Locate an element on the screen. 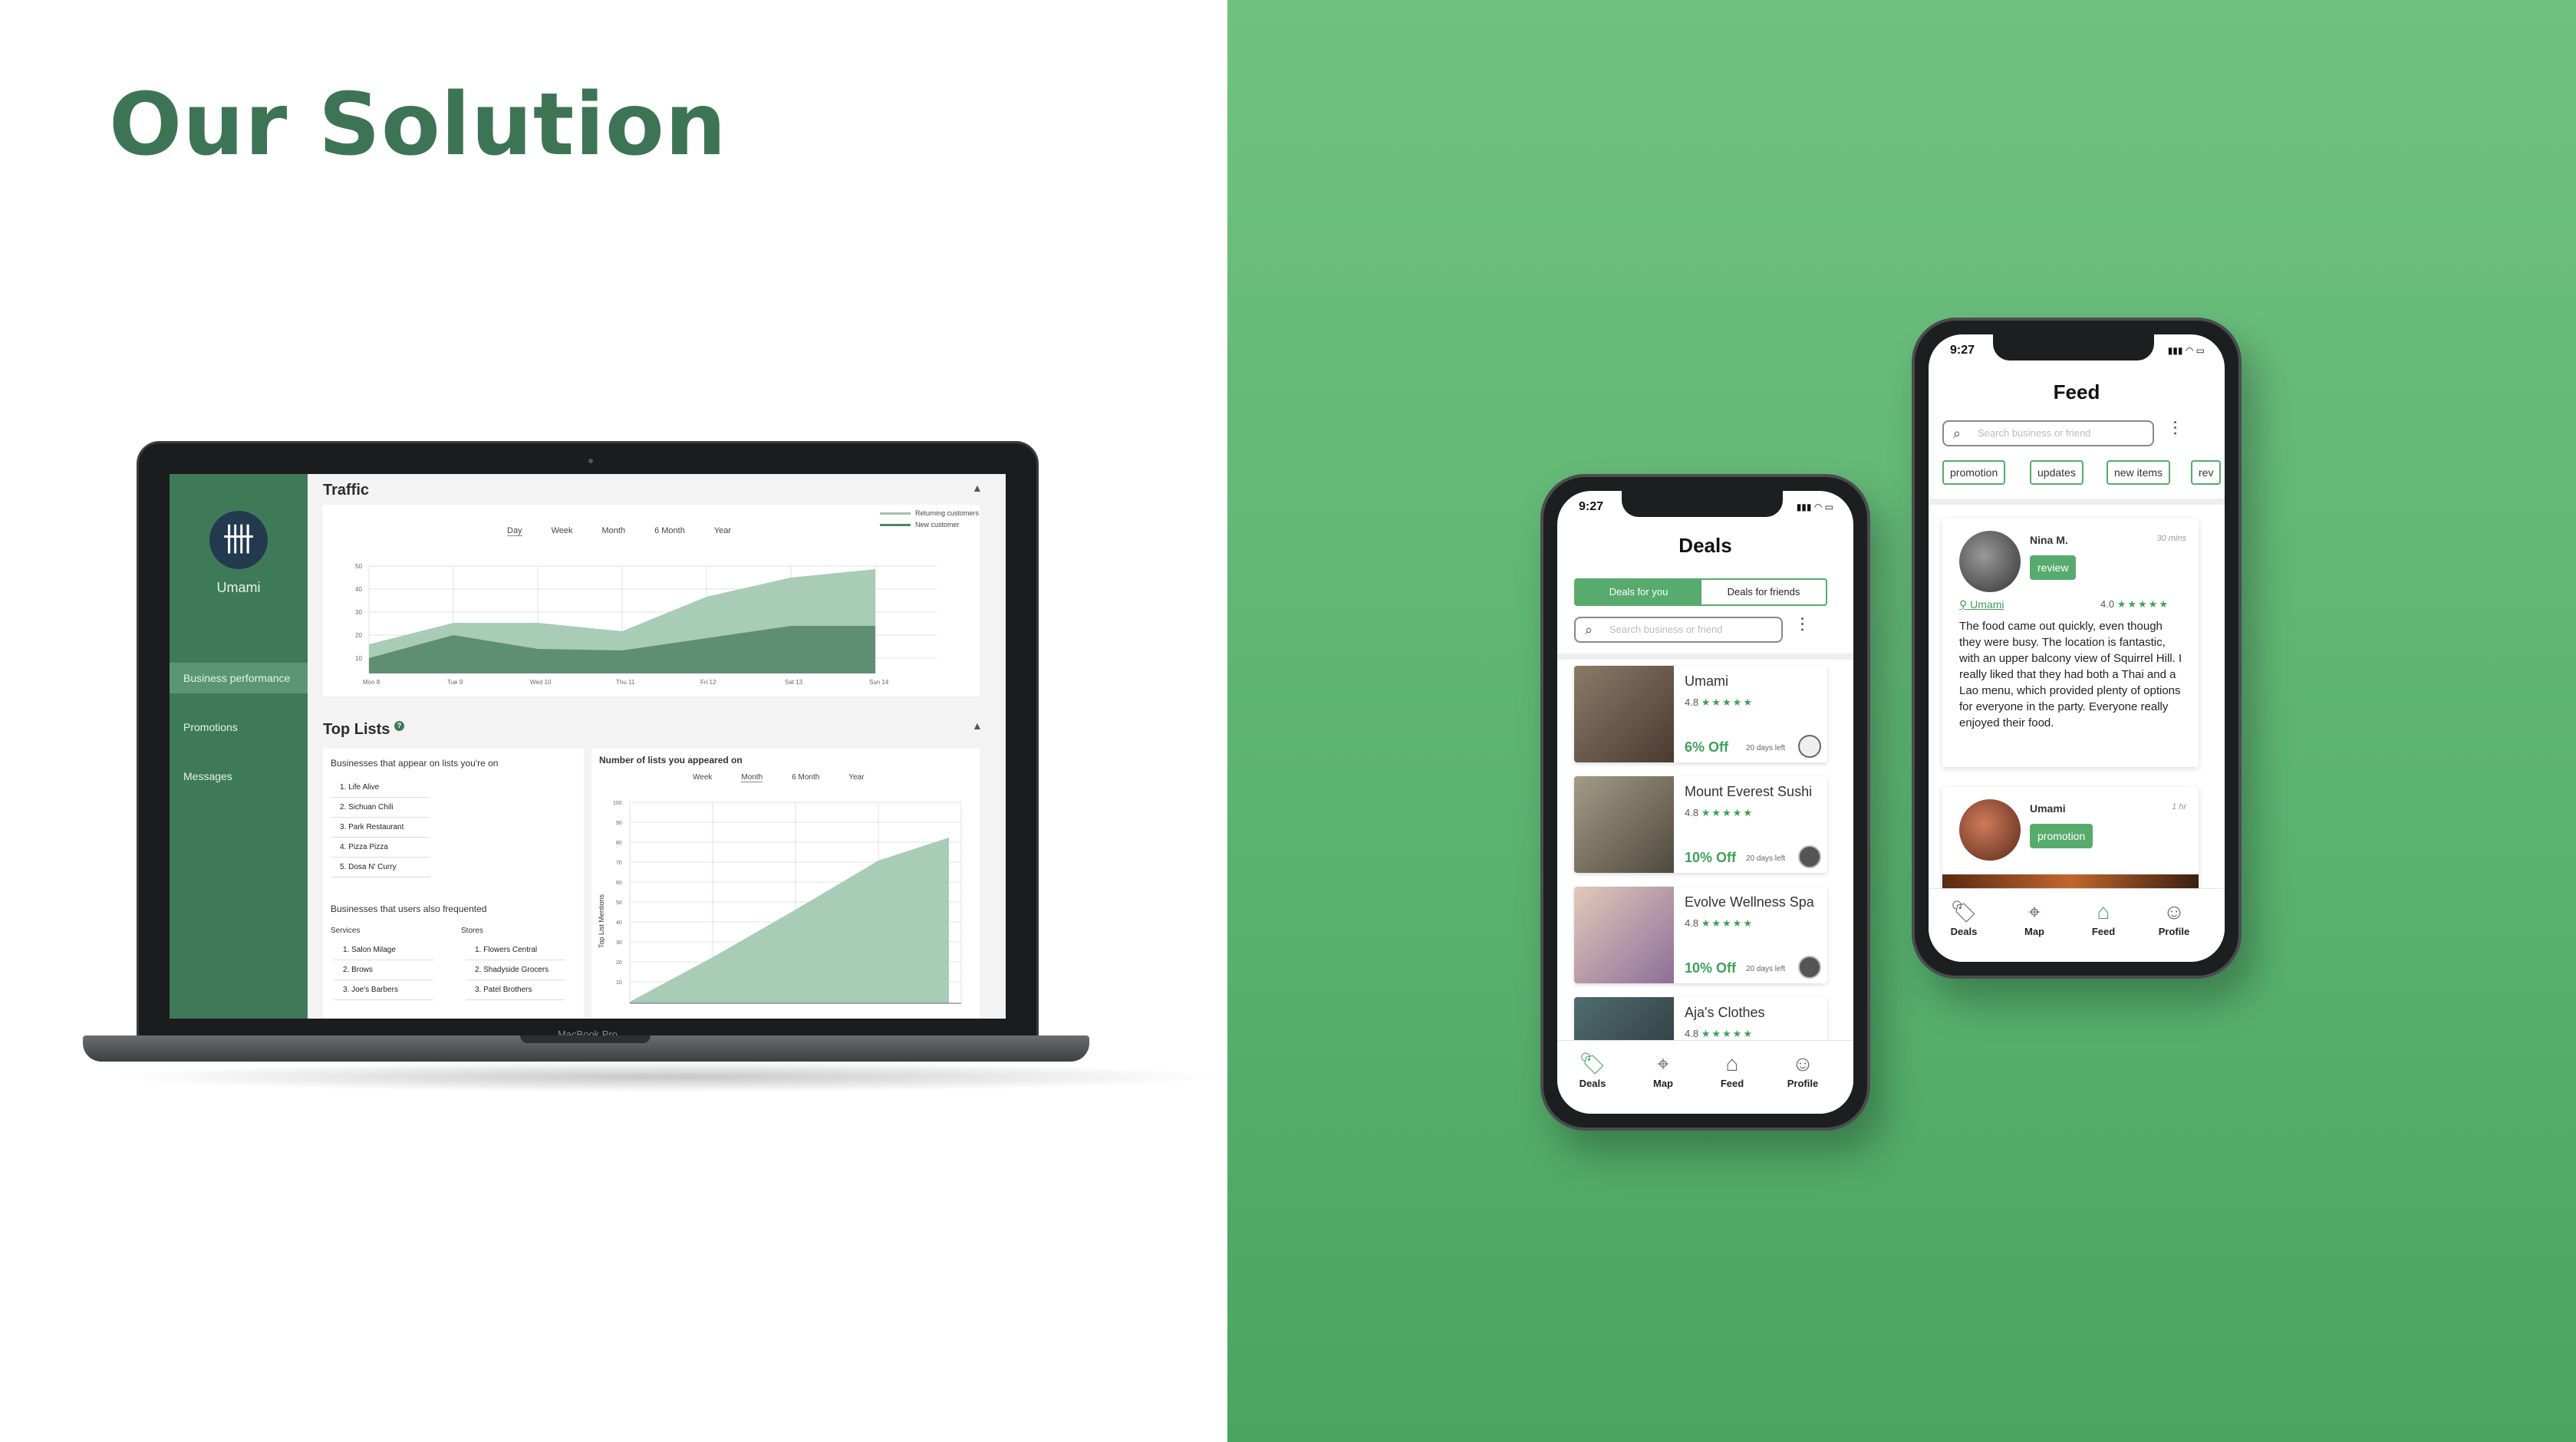 This screenshot has height=1442, width=2576. deal-image is located at coordinates (1624, 714).